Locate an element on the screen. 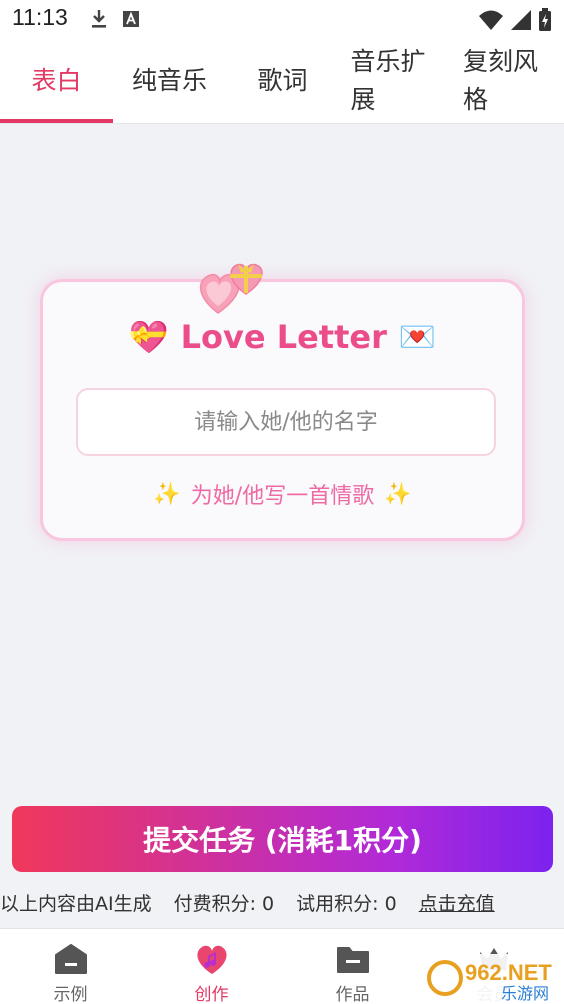 This screenshot has width=564, height=1004. status-icons-left is located at coordinates (115, 19).